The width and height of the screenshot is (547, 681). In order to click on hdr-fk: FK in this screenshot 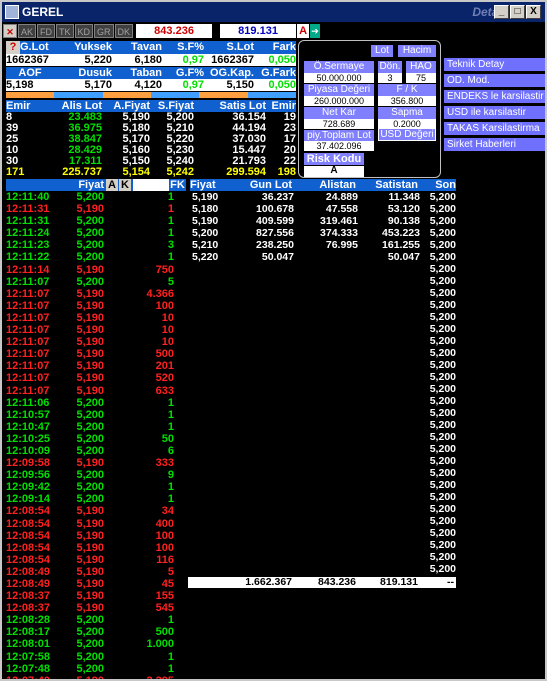, I will do `click(177, 185)`.